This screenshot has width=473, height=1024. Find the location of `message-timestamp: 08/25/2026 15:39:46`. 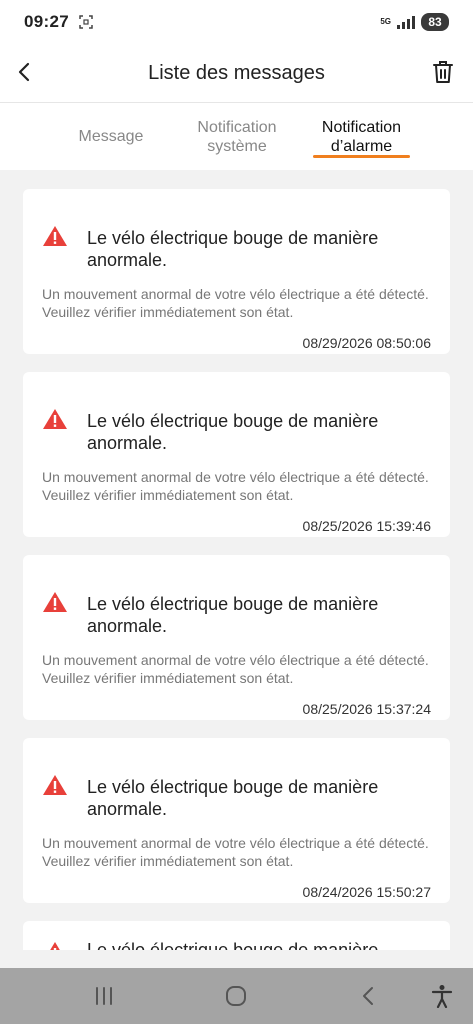

message-timestamp: 08/25/2026 15:39:46 is located at coordinates (366, 526).